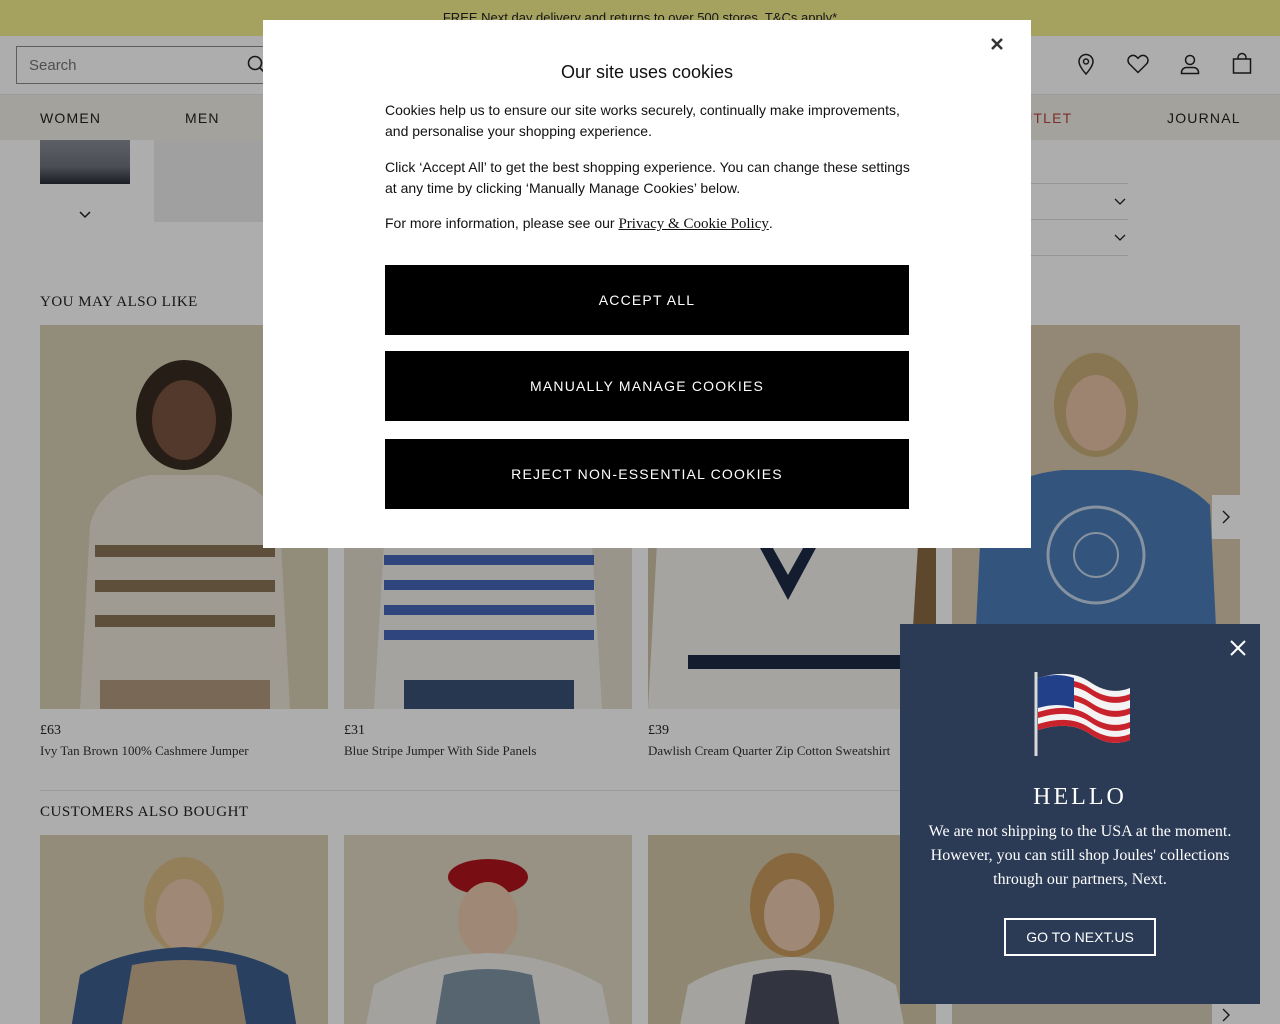 The height and width of the screenshot is (1024, 1280). I want to click on cookie-policy-prefix: For more information, please see our, so click(502, 223).